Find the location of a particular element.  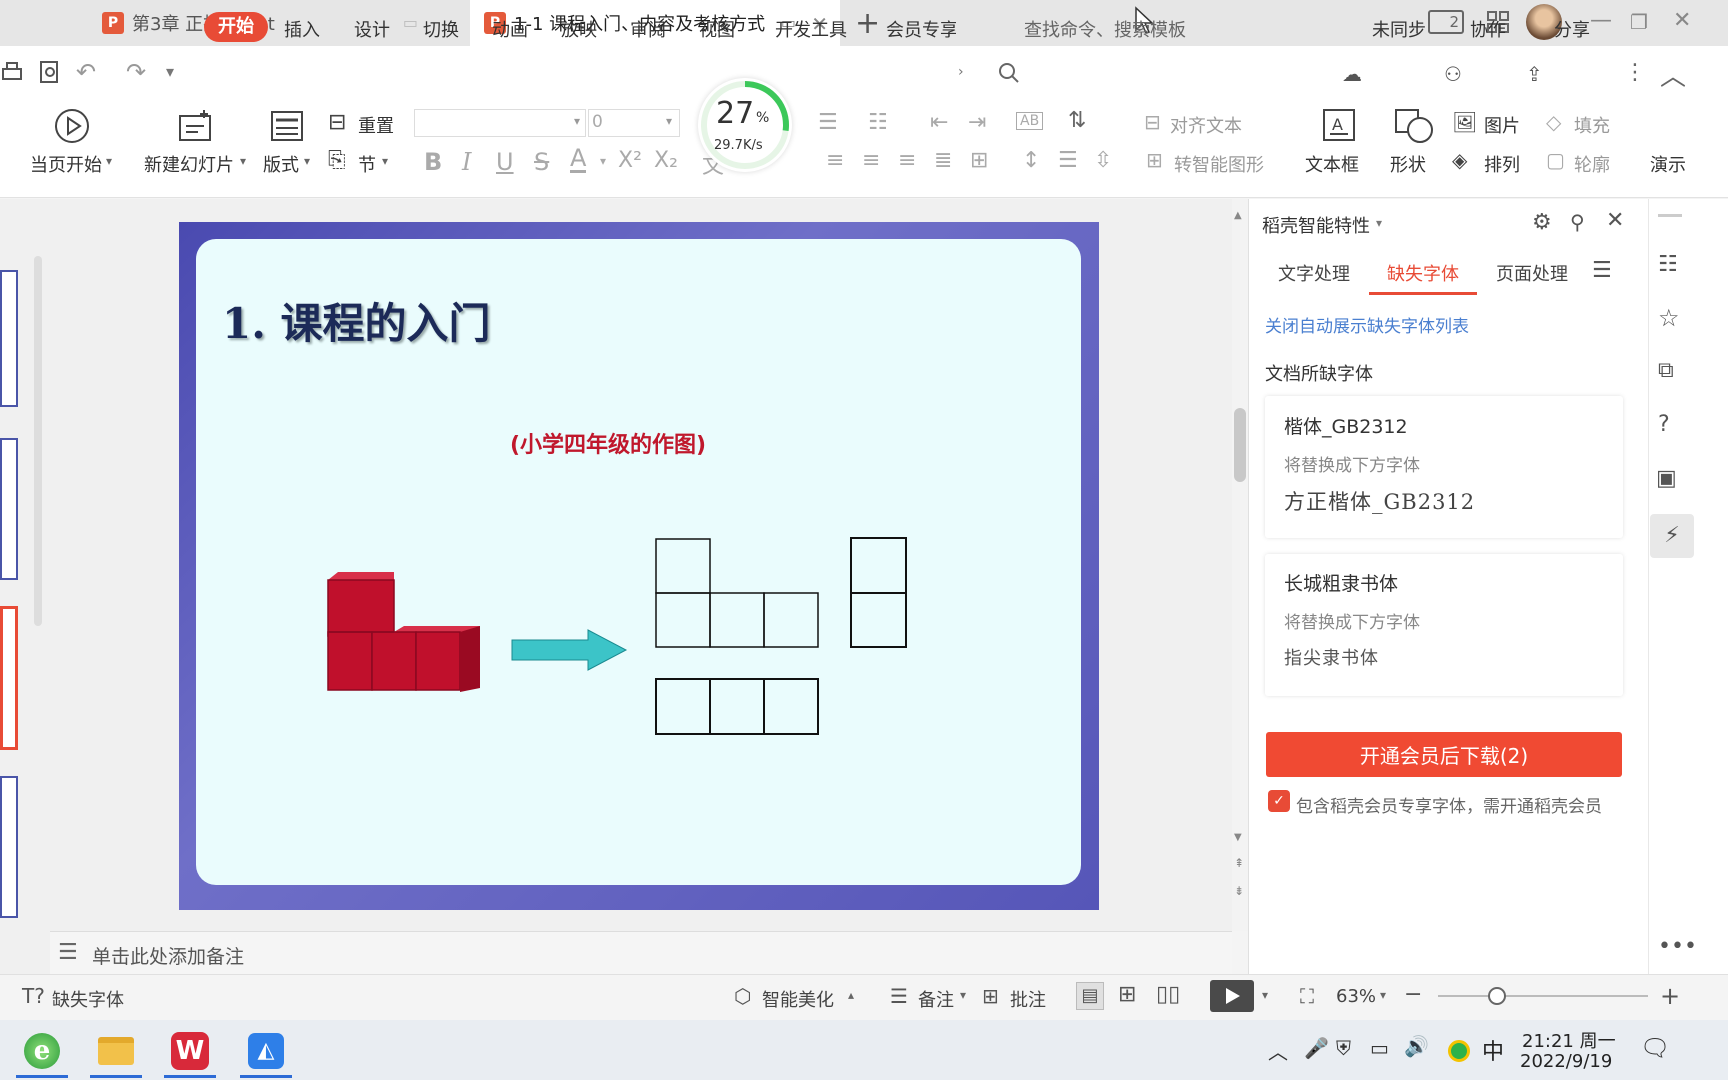

command-search-input: 查找命令、搜索模板 is located at coordinates (1105, 29).